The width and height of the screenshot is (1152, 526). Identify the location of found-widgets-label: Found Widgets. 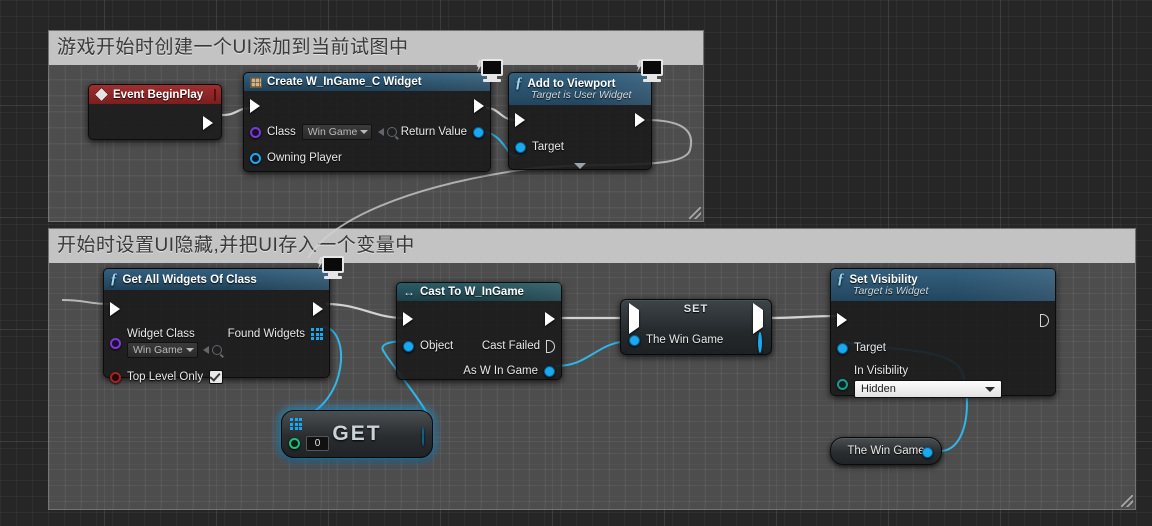
(266, 334).